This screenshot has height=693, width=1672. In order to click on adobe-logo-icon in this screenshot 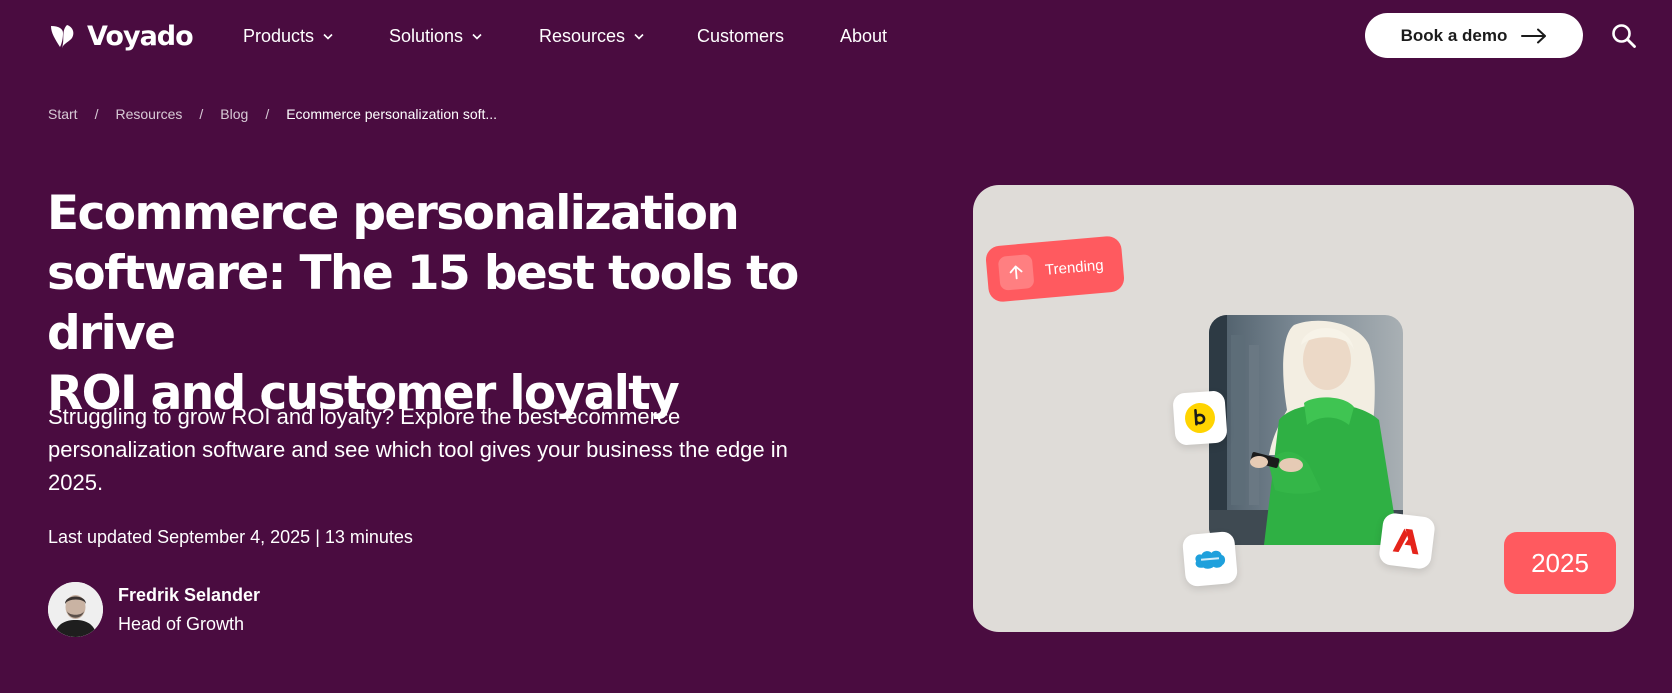, I will do `click(1405, 541)`.